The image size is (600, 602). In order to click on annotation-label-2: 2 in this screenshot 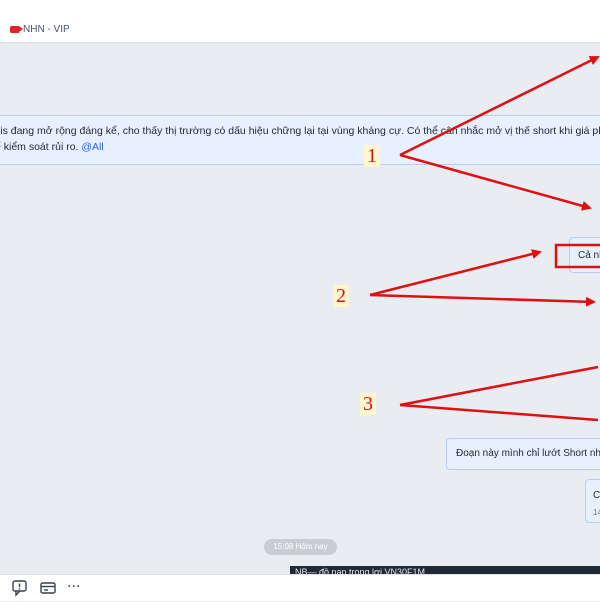, I will do `click(341, 296)`.